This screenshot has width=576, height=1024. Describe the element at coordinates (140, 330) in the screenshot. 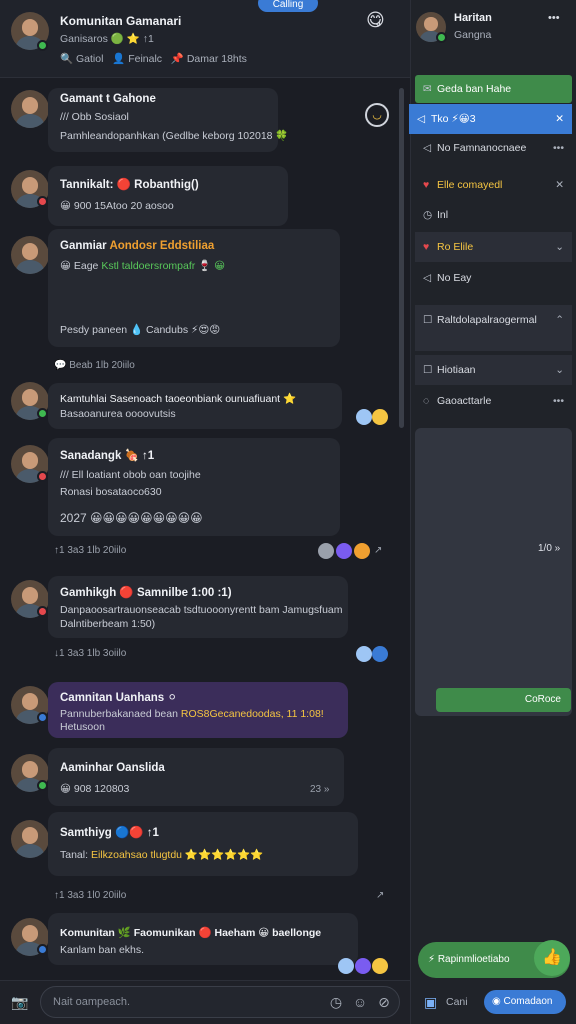

I see `message-footer: Pesdy paneen 💧 Candubs ⚡😍😡` at that location.